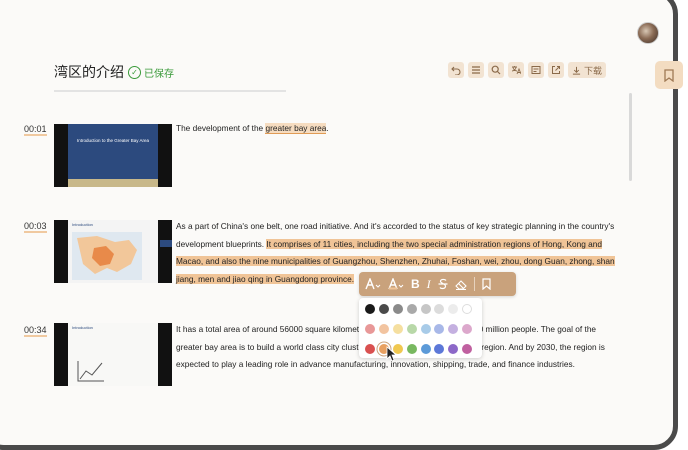  What do you see at coordinates (576, 70) in the screenshot?
I see `download-icon` at bounding box center [576, 70].